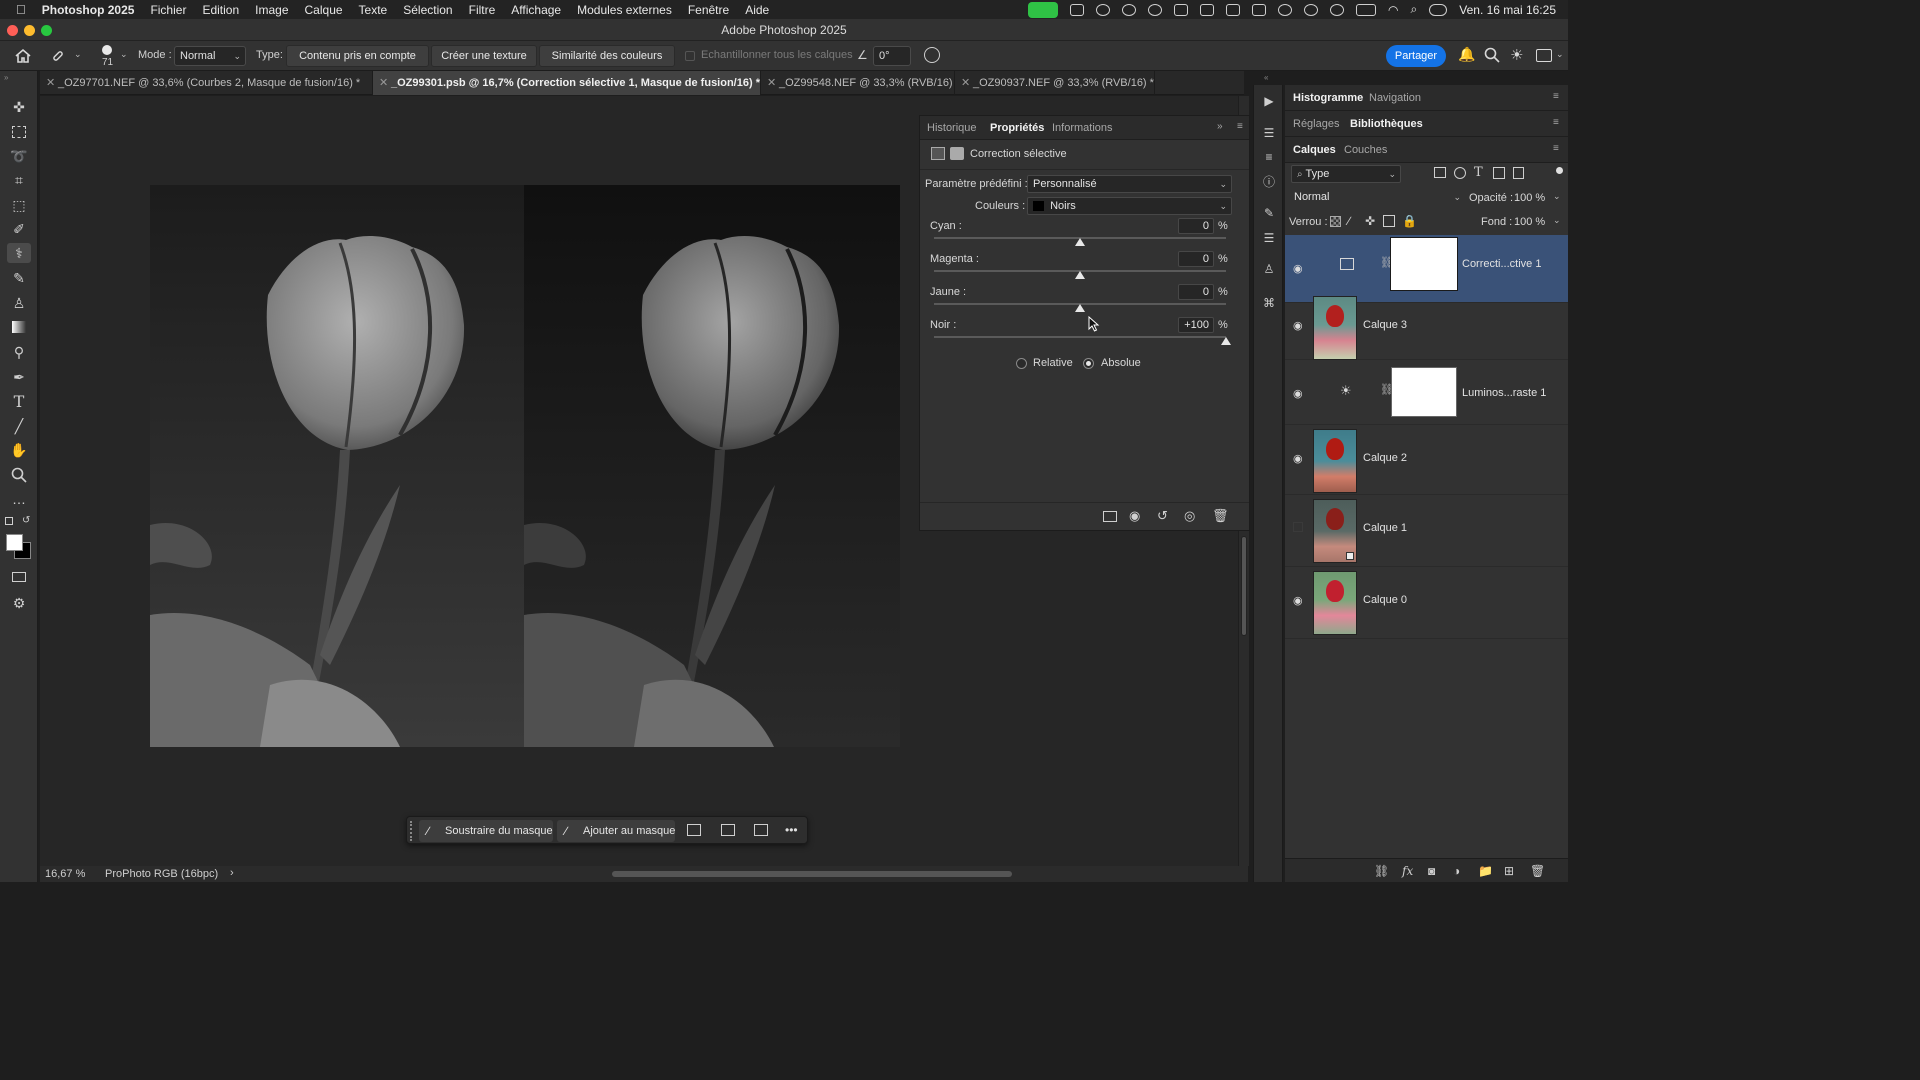  Describe the element at coordinates (1269, 181) in the screenshot. I see `info-panel-icon: ⓘ` at that location.